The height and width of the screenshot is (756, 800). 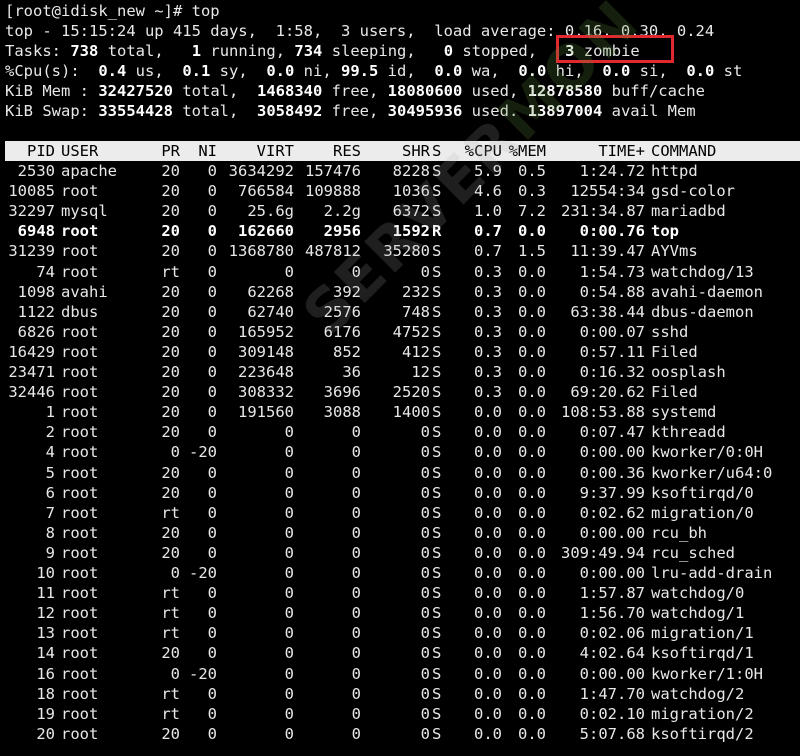 What do you see at coordinates (702, 311) in the screenshot?
I see `cell-command: dbus-daemon` at bounding box center [702, 311].